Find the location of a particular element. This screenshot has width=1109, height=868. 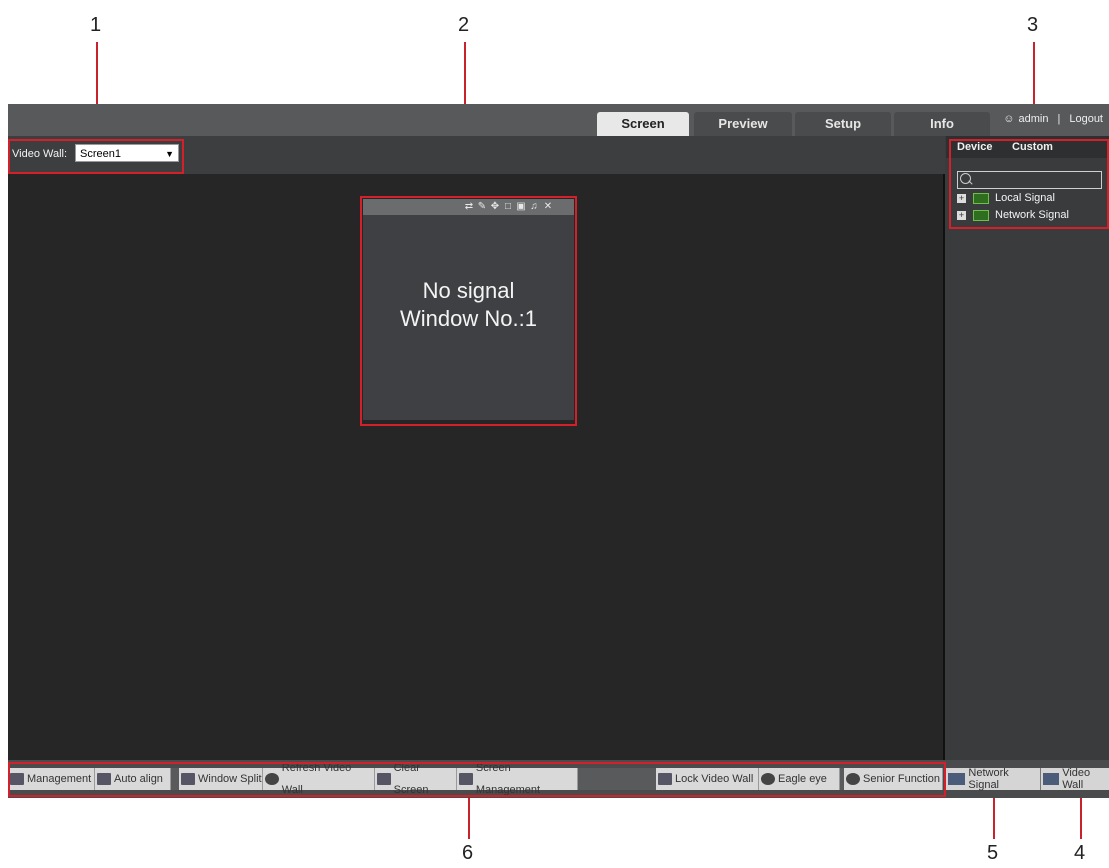

network-signal-icon is located at coordinates (957, 779).